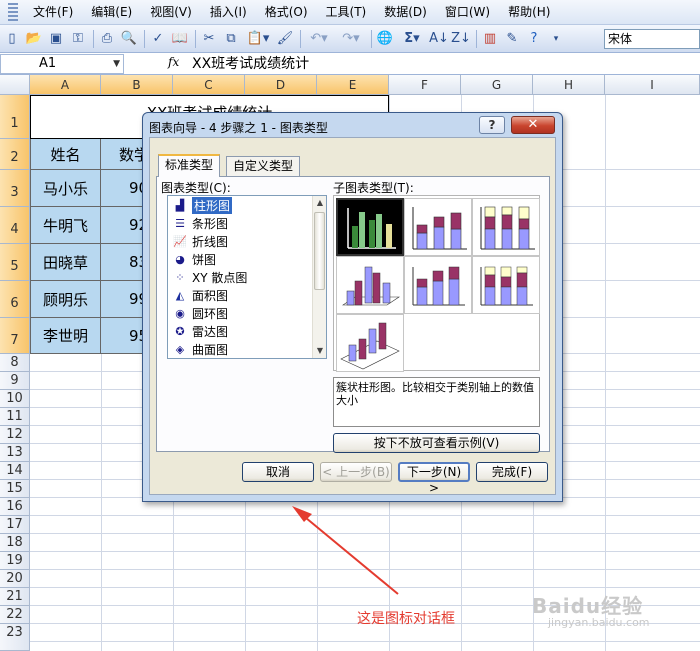 The width and height of the screenshot is (700, 651). What do you see at coordinates (15, 615) in the screenshot?
I see `row-header-22: 22` at bounding box center [15, 615].